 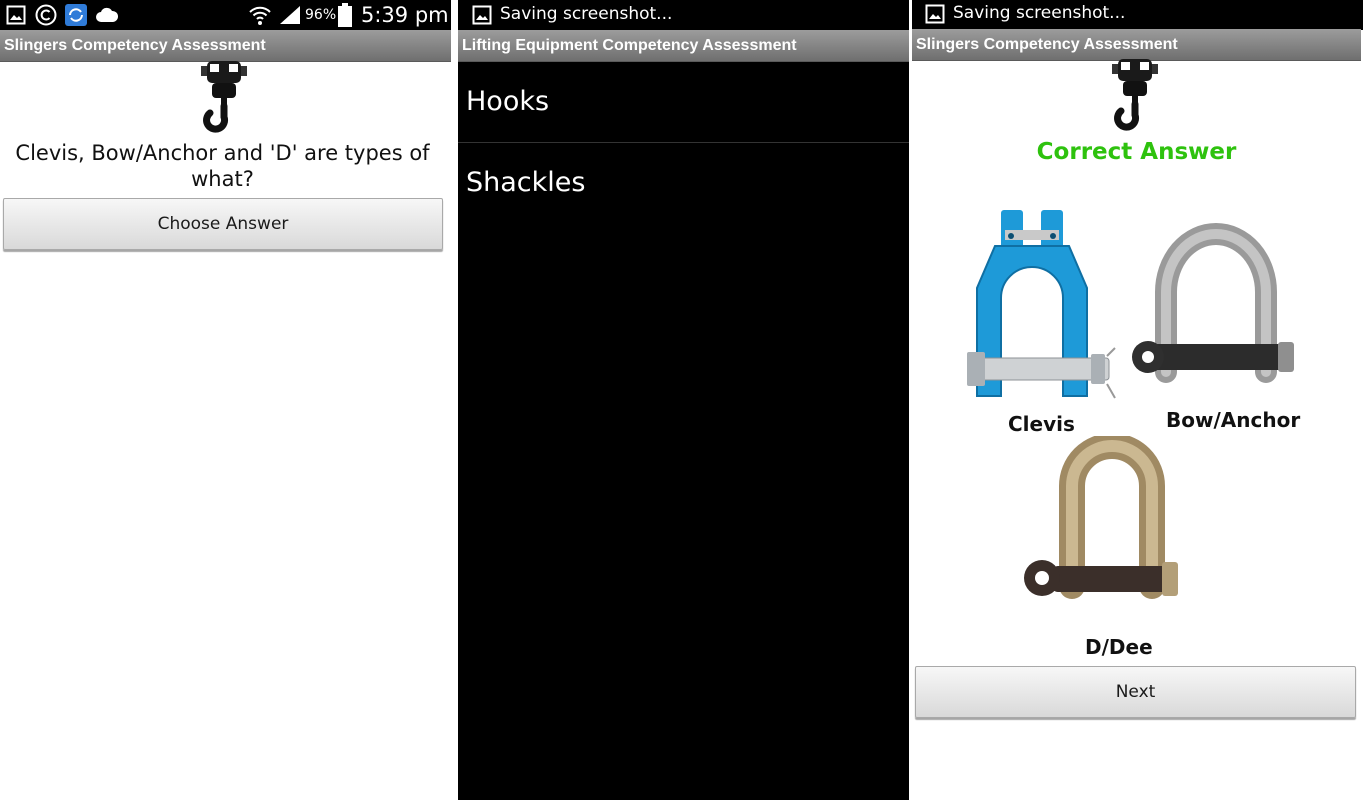 What do you see at coordinates (629, 45) in the screenshot?
I see `page-title: Lifting Equipment Competency Assessment` at bounding box center [629, 45].